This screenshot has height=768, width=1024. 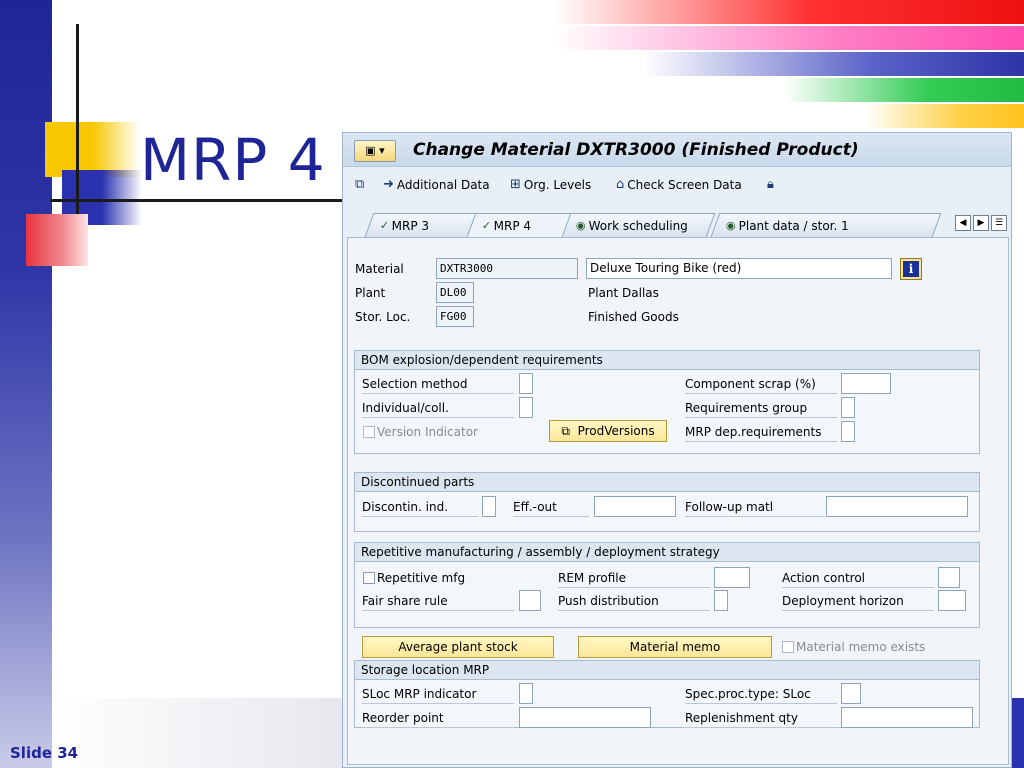 What do you see at coordinates (383, 317) in the screenshot?
I see `stor-loc-label: Stor. Loc.` at bounding box center [383, 317].